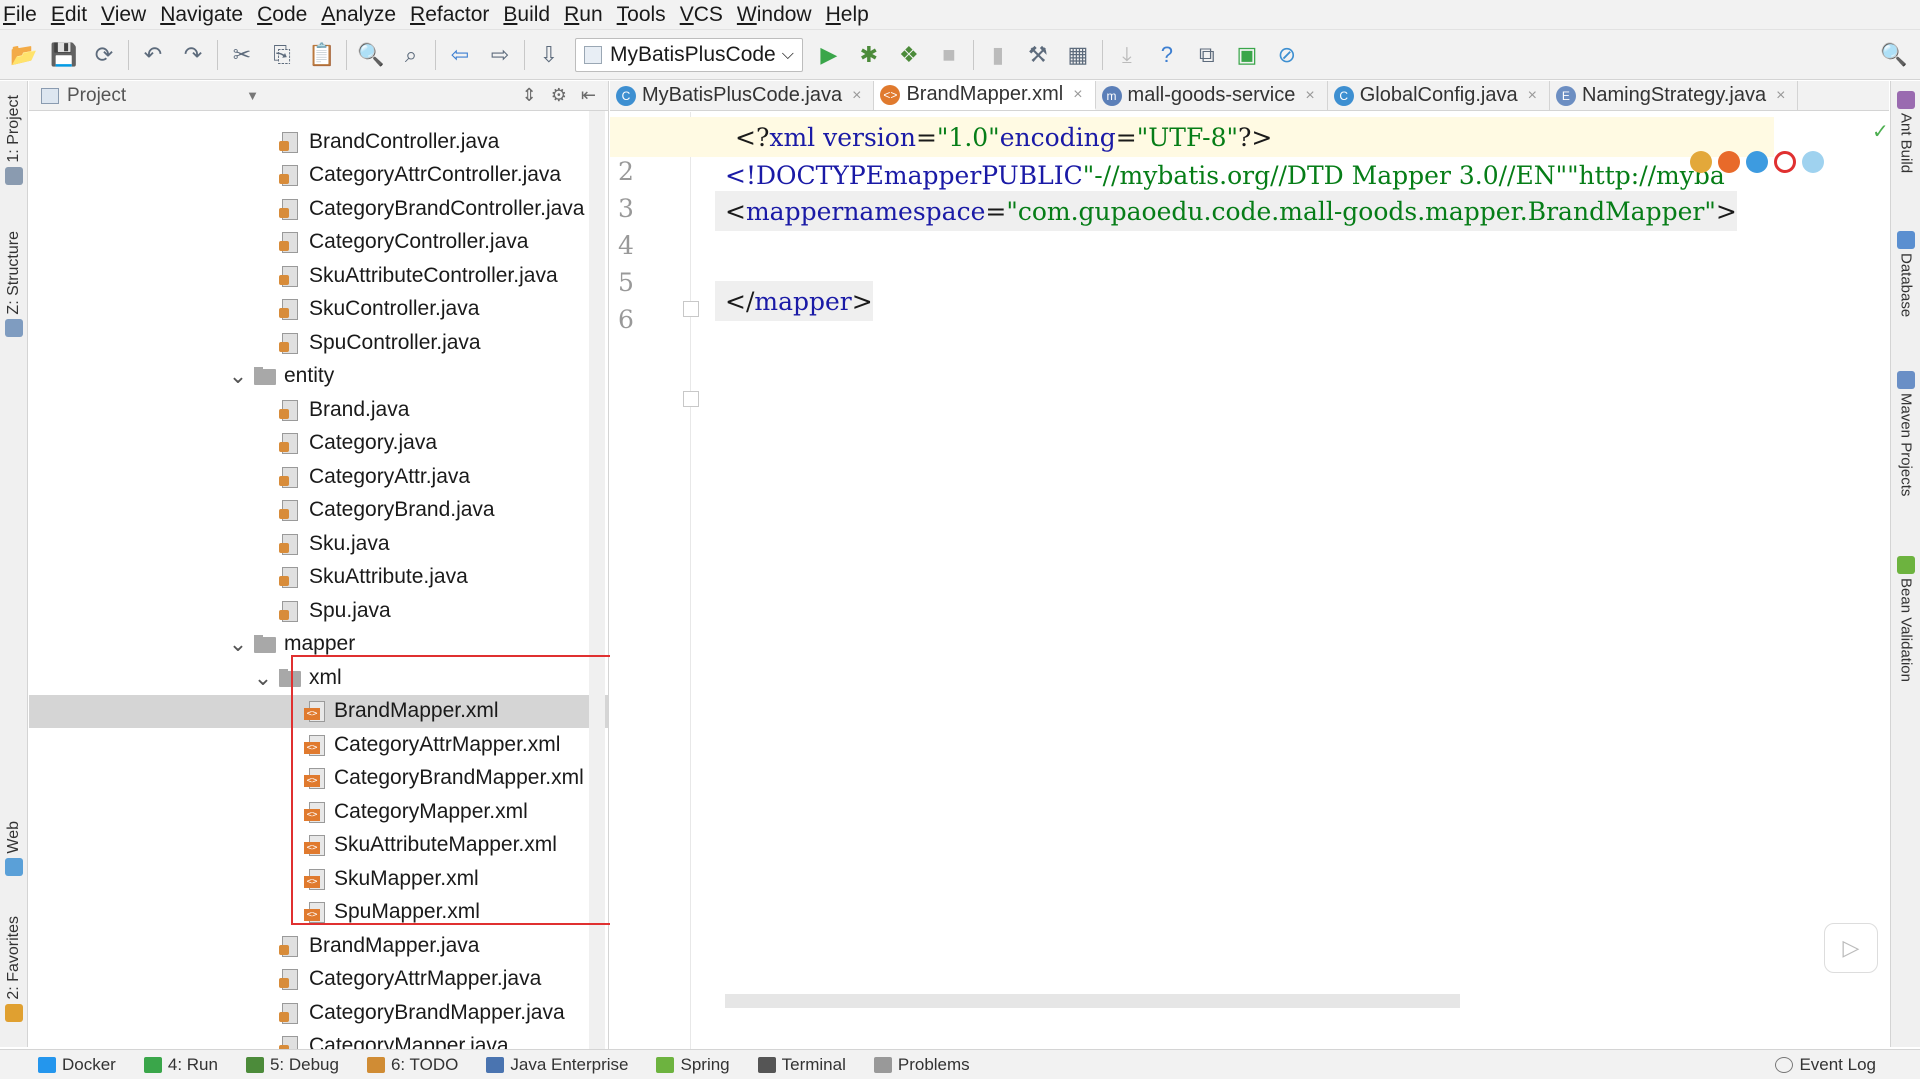 The image size is (1920, 1079). I want to click on download-icon: ⤓, so click(1127, 55).